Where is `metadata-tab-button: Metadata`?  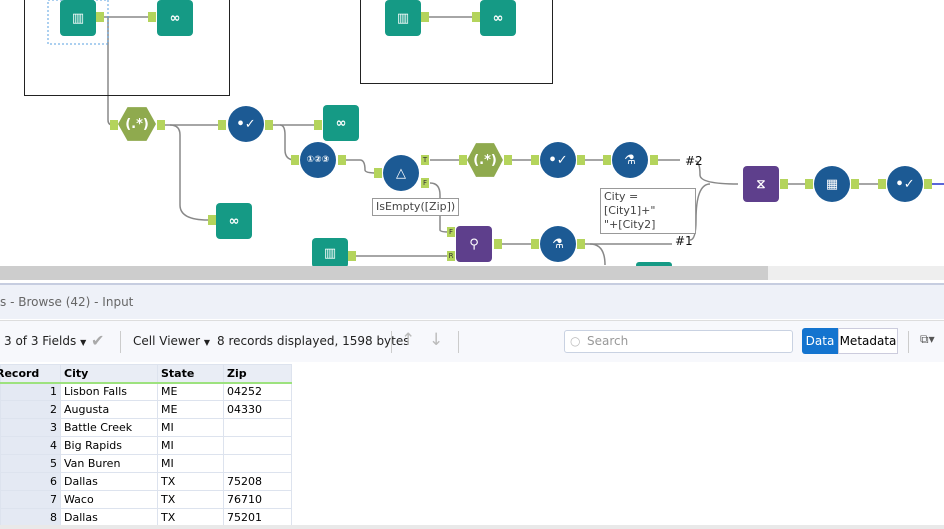
metadata-tab-button: Metadata is located at coordinates (868, 341).